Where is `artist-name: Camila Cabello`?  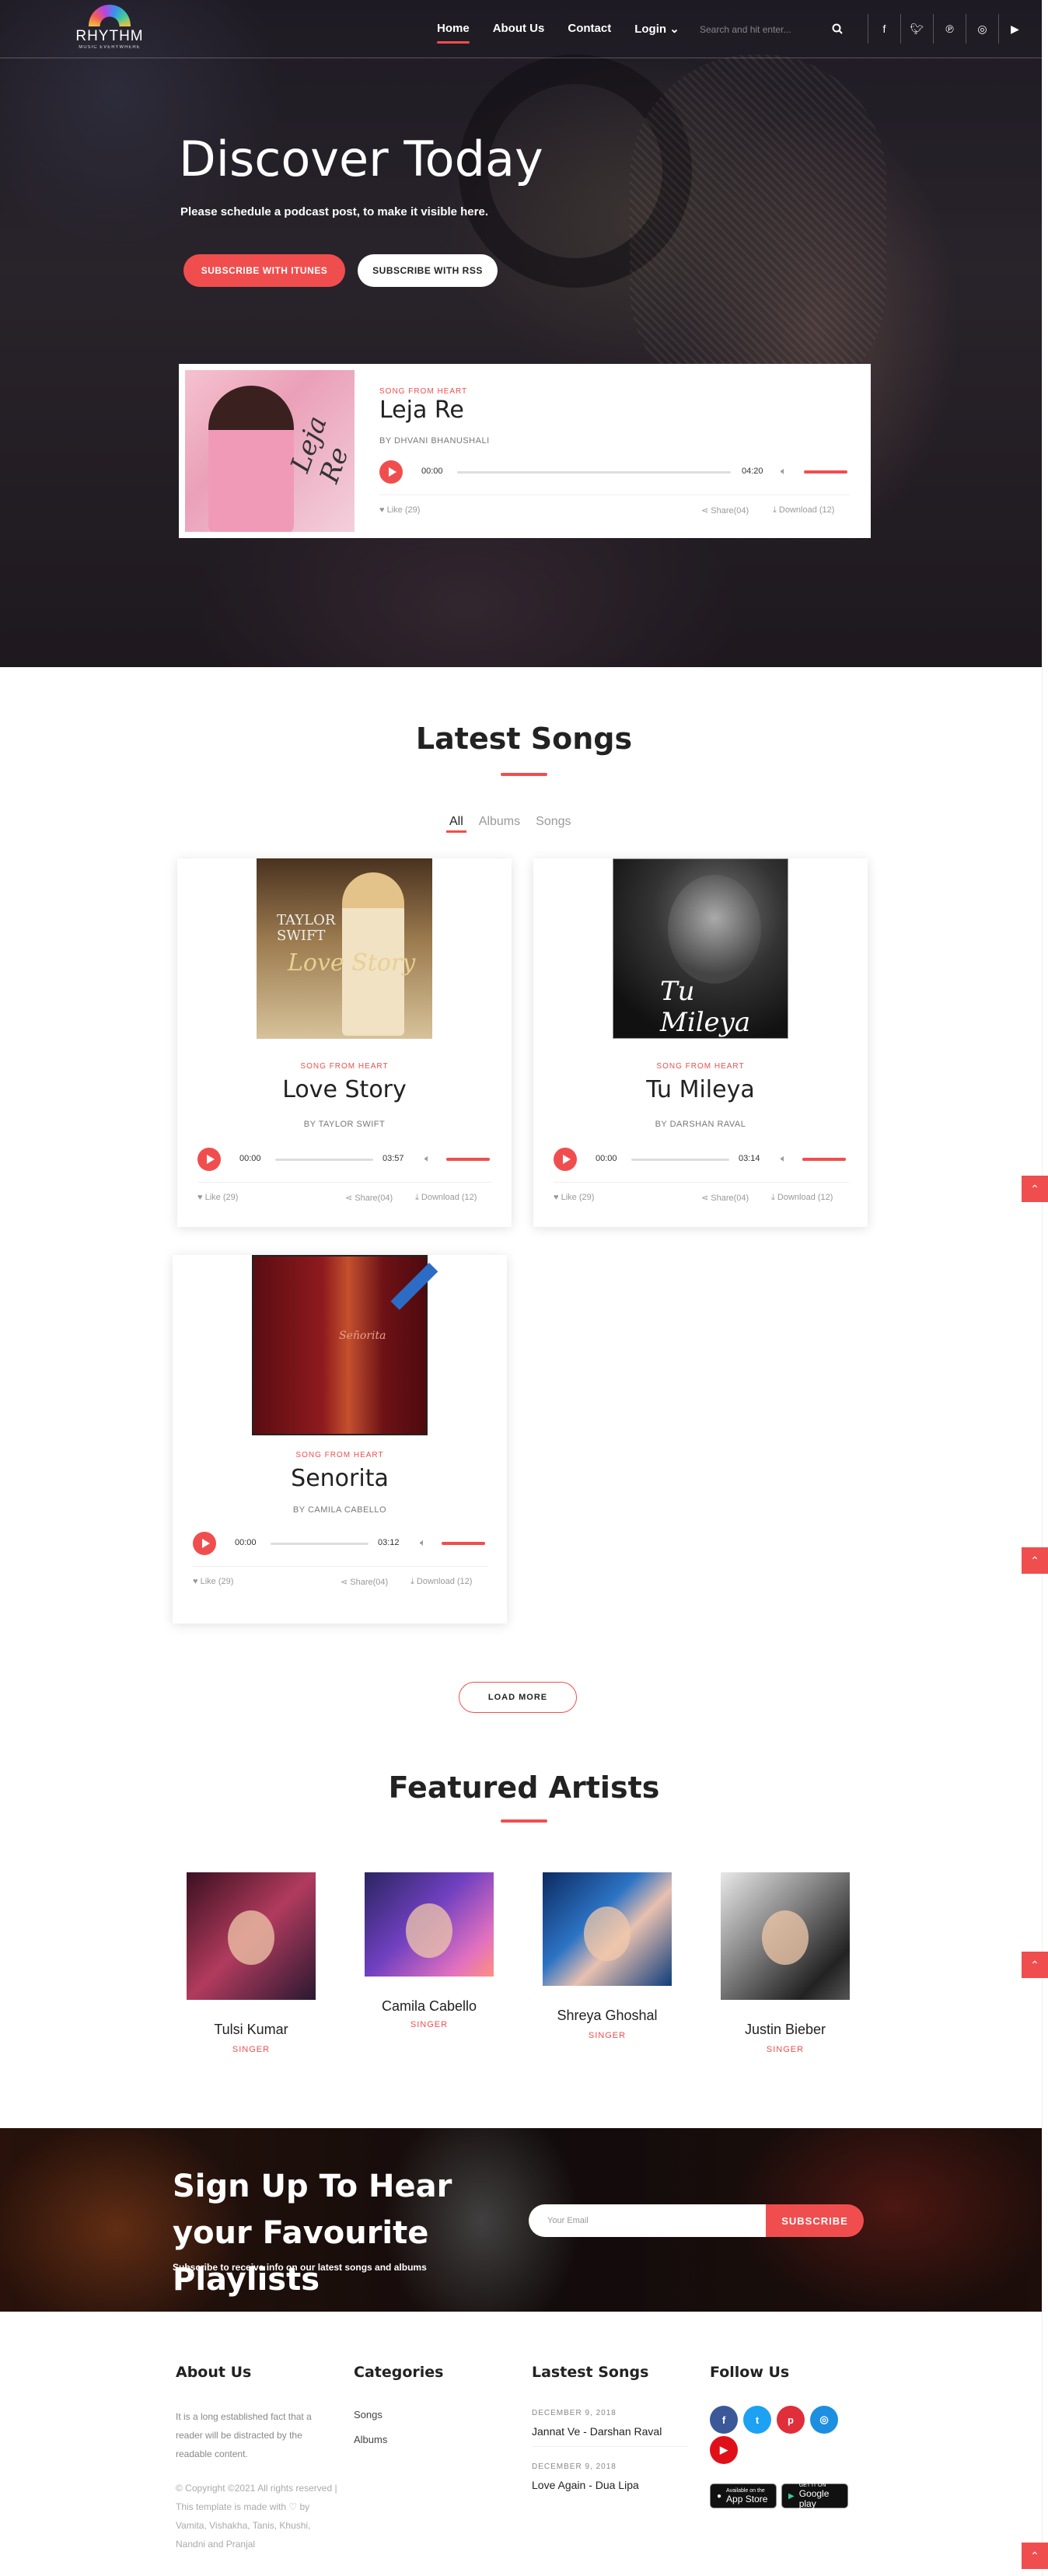
artist-name: Camila Cabello is located at coordinates (430, 2006).